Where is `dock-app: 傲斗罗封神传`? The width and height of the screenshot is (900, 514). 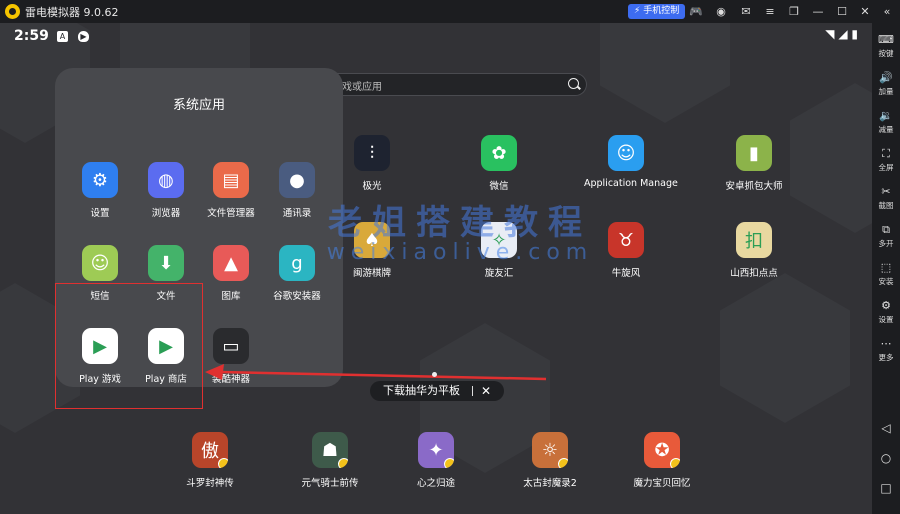 dock-app: 傲斗罗封神传 is located at coordinates (210, 460).